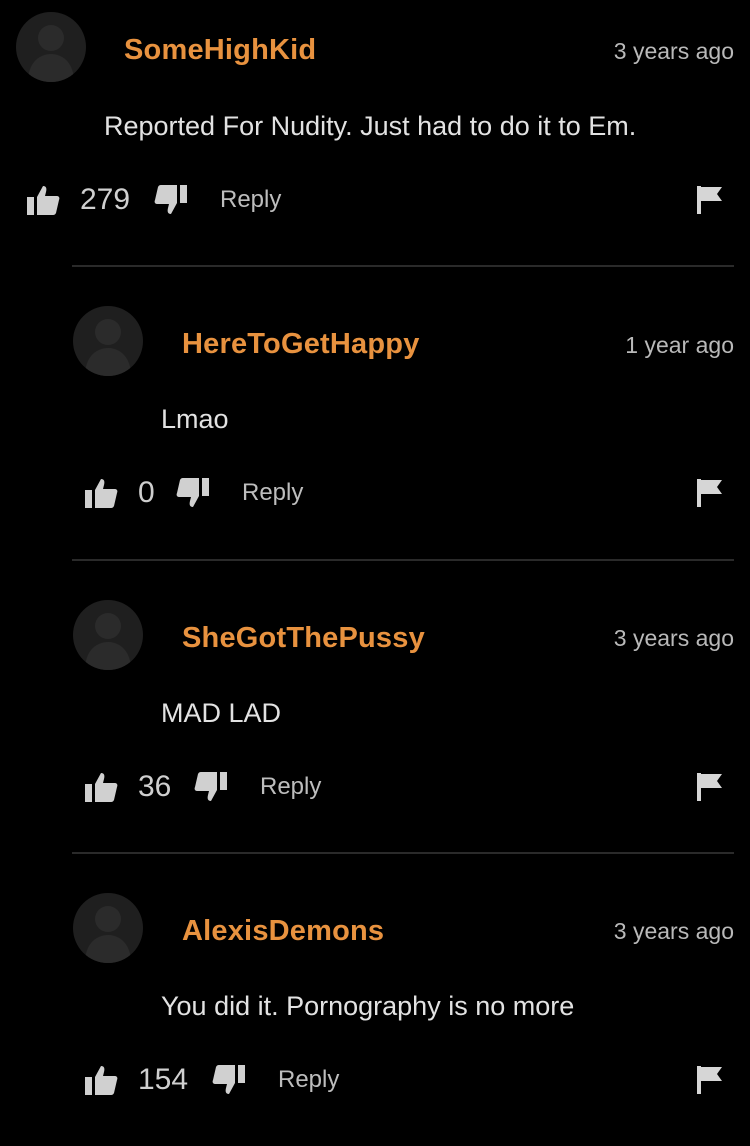  I want to click on like-count: 154, so click(163, 1079).